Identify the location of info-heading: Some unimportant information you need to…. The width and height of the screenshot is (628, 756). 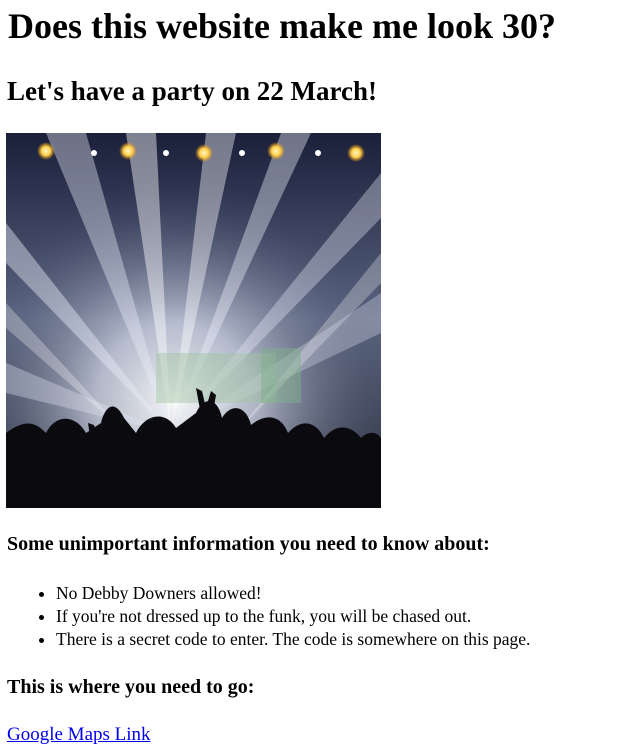
(248, 544).